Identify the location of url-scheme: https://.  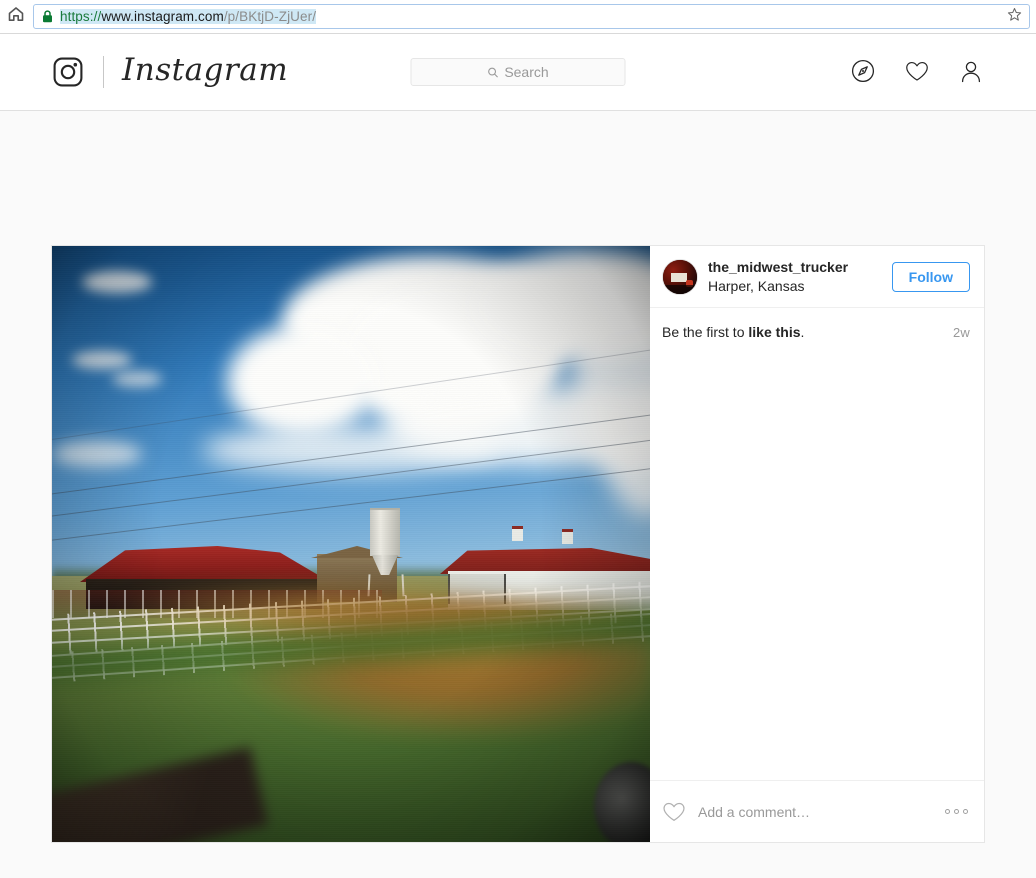
(81, 16).